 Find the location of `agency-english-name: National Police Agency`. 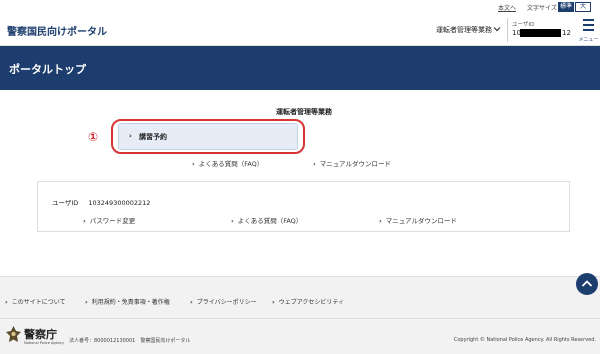

agency-english-name: National Police Agency is located at coordinates (44, 343).